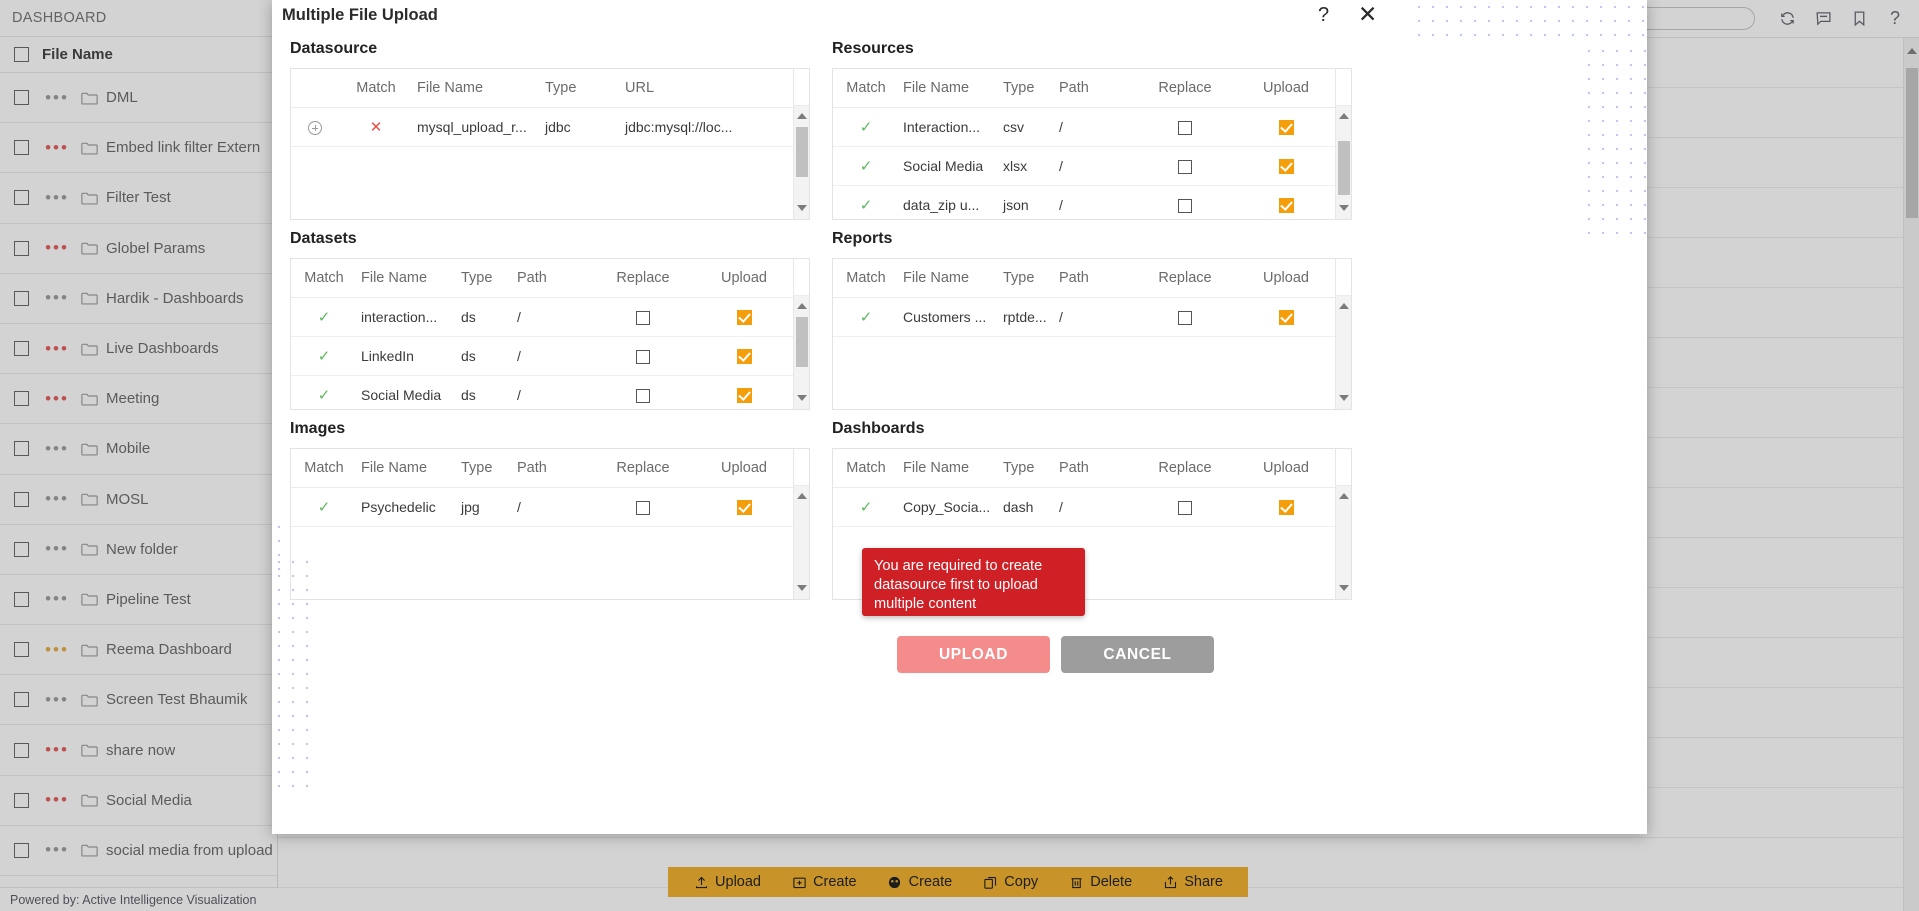  I want to click on action-upload-button: Upload, so click(727, 882).